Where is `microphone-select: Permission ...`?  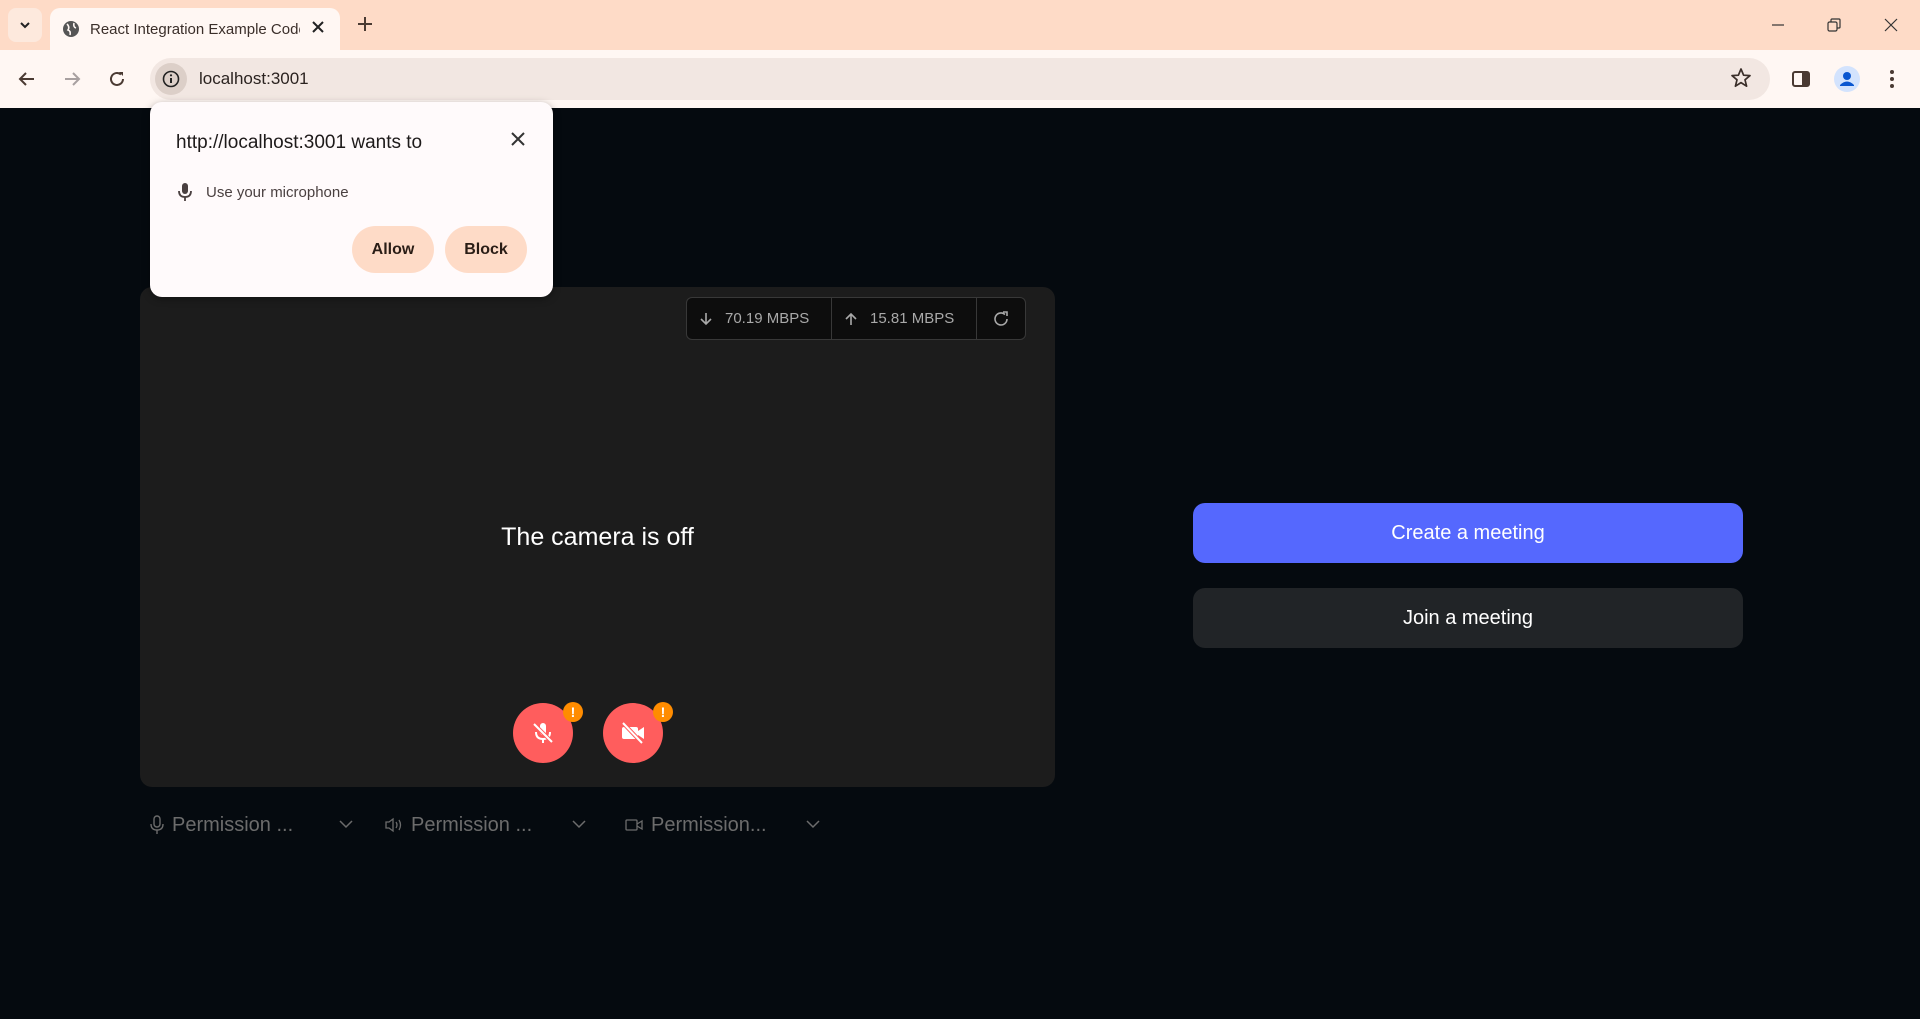 microphone-select: Permission ... is located at coordinates (252, 825).